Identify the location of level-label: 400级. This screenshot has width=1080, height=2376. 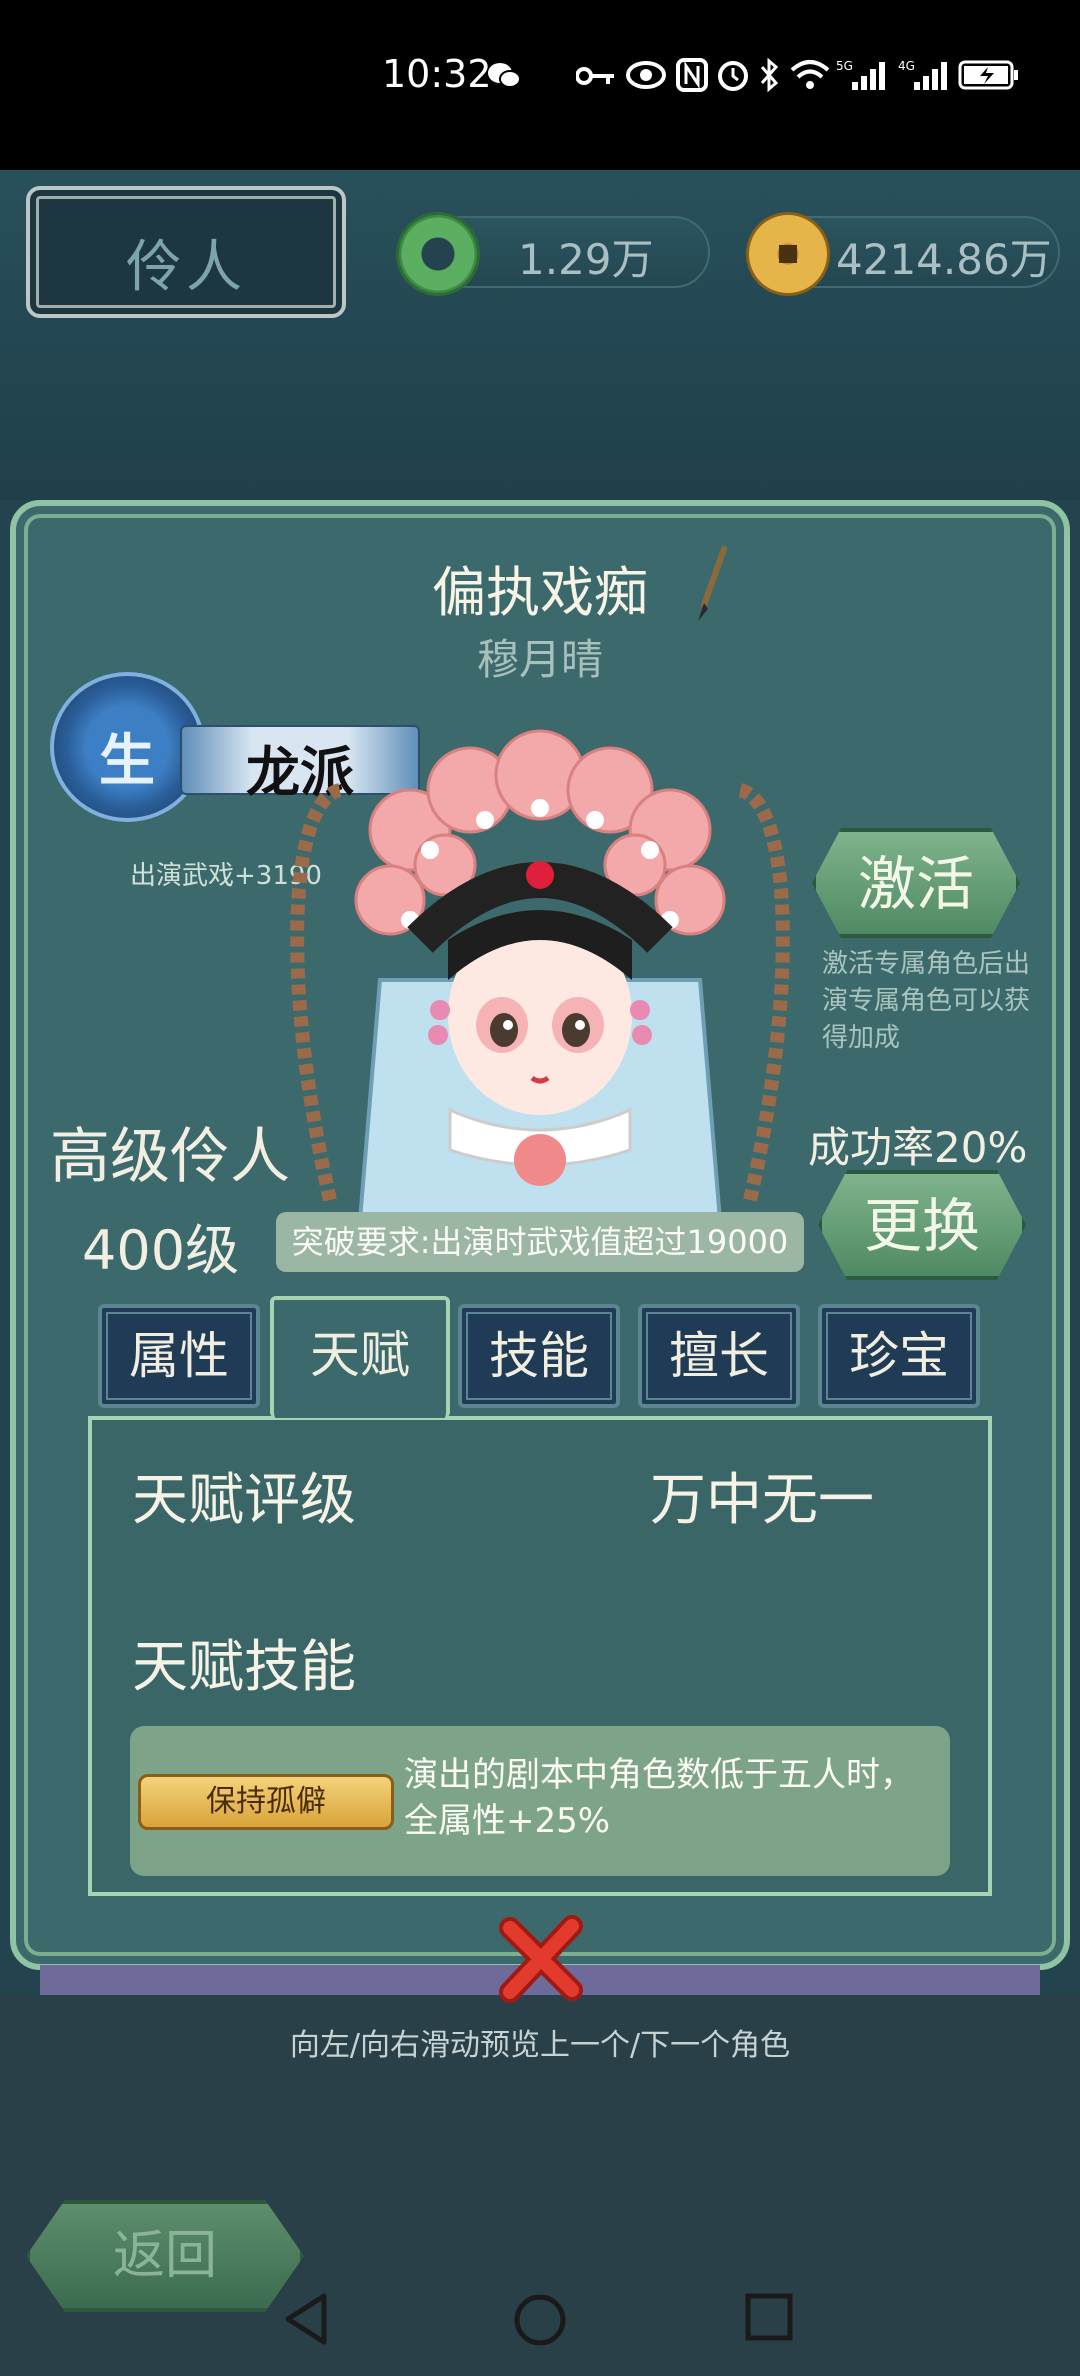
(161, 1250).